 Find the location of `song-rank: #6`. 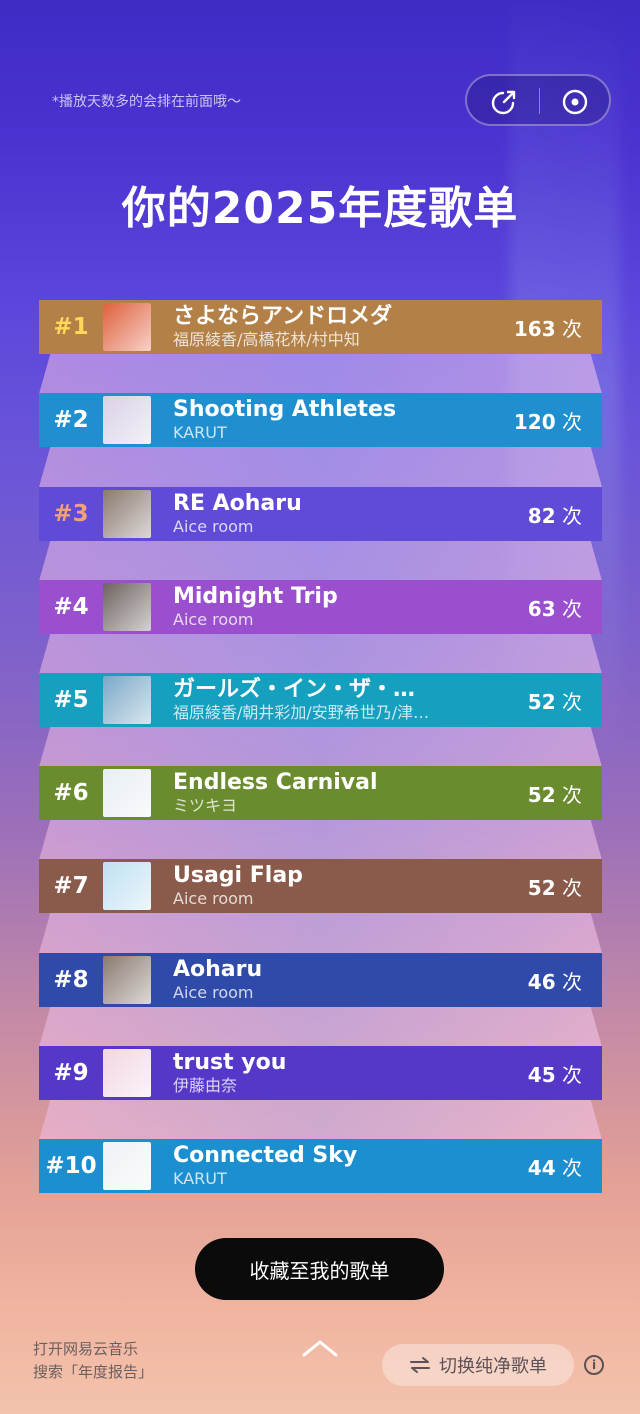

song-rank: #6 is located at coordinates (71, 793).